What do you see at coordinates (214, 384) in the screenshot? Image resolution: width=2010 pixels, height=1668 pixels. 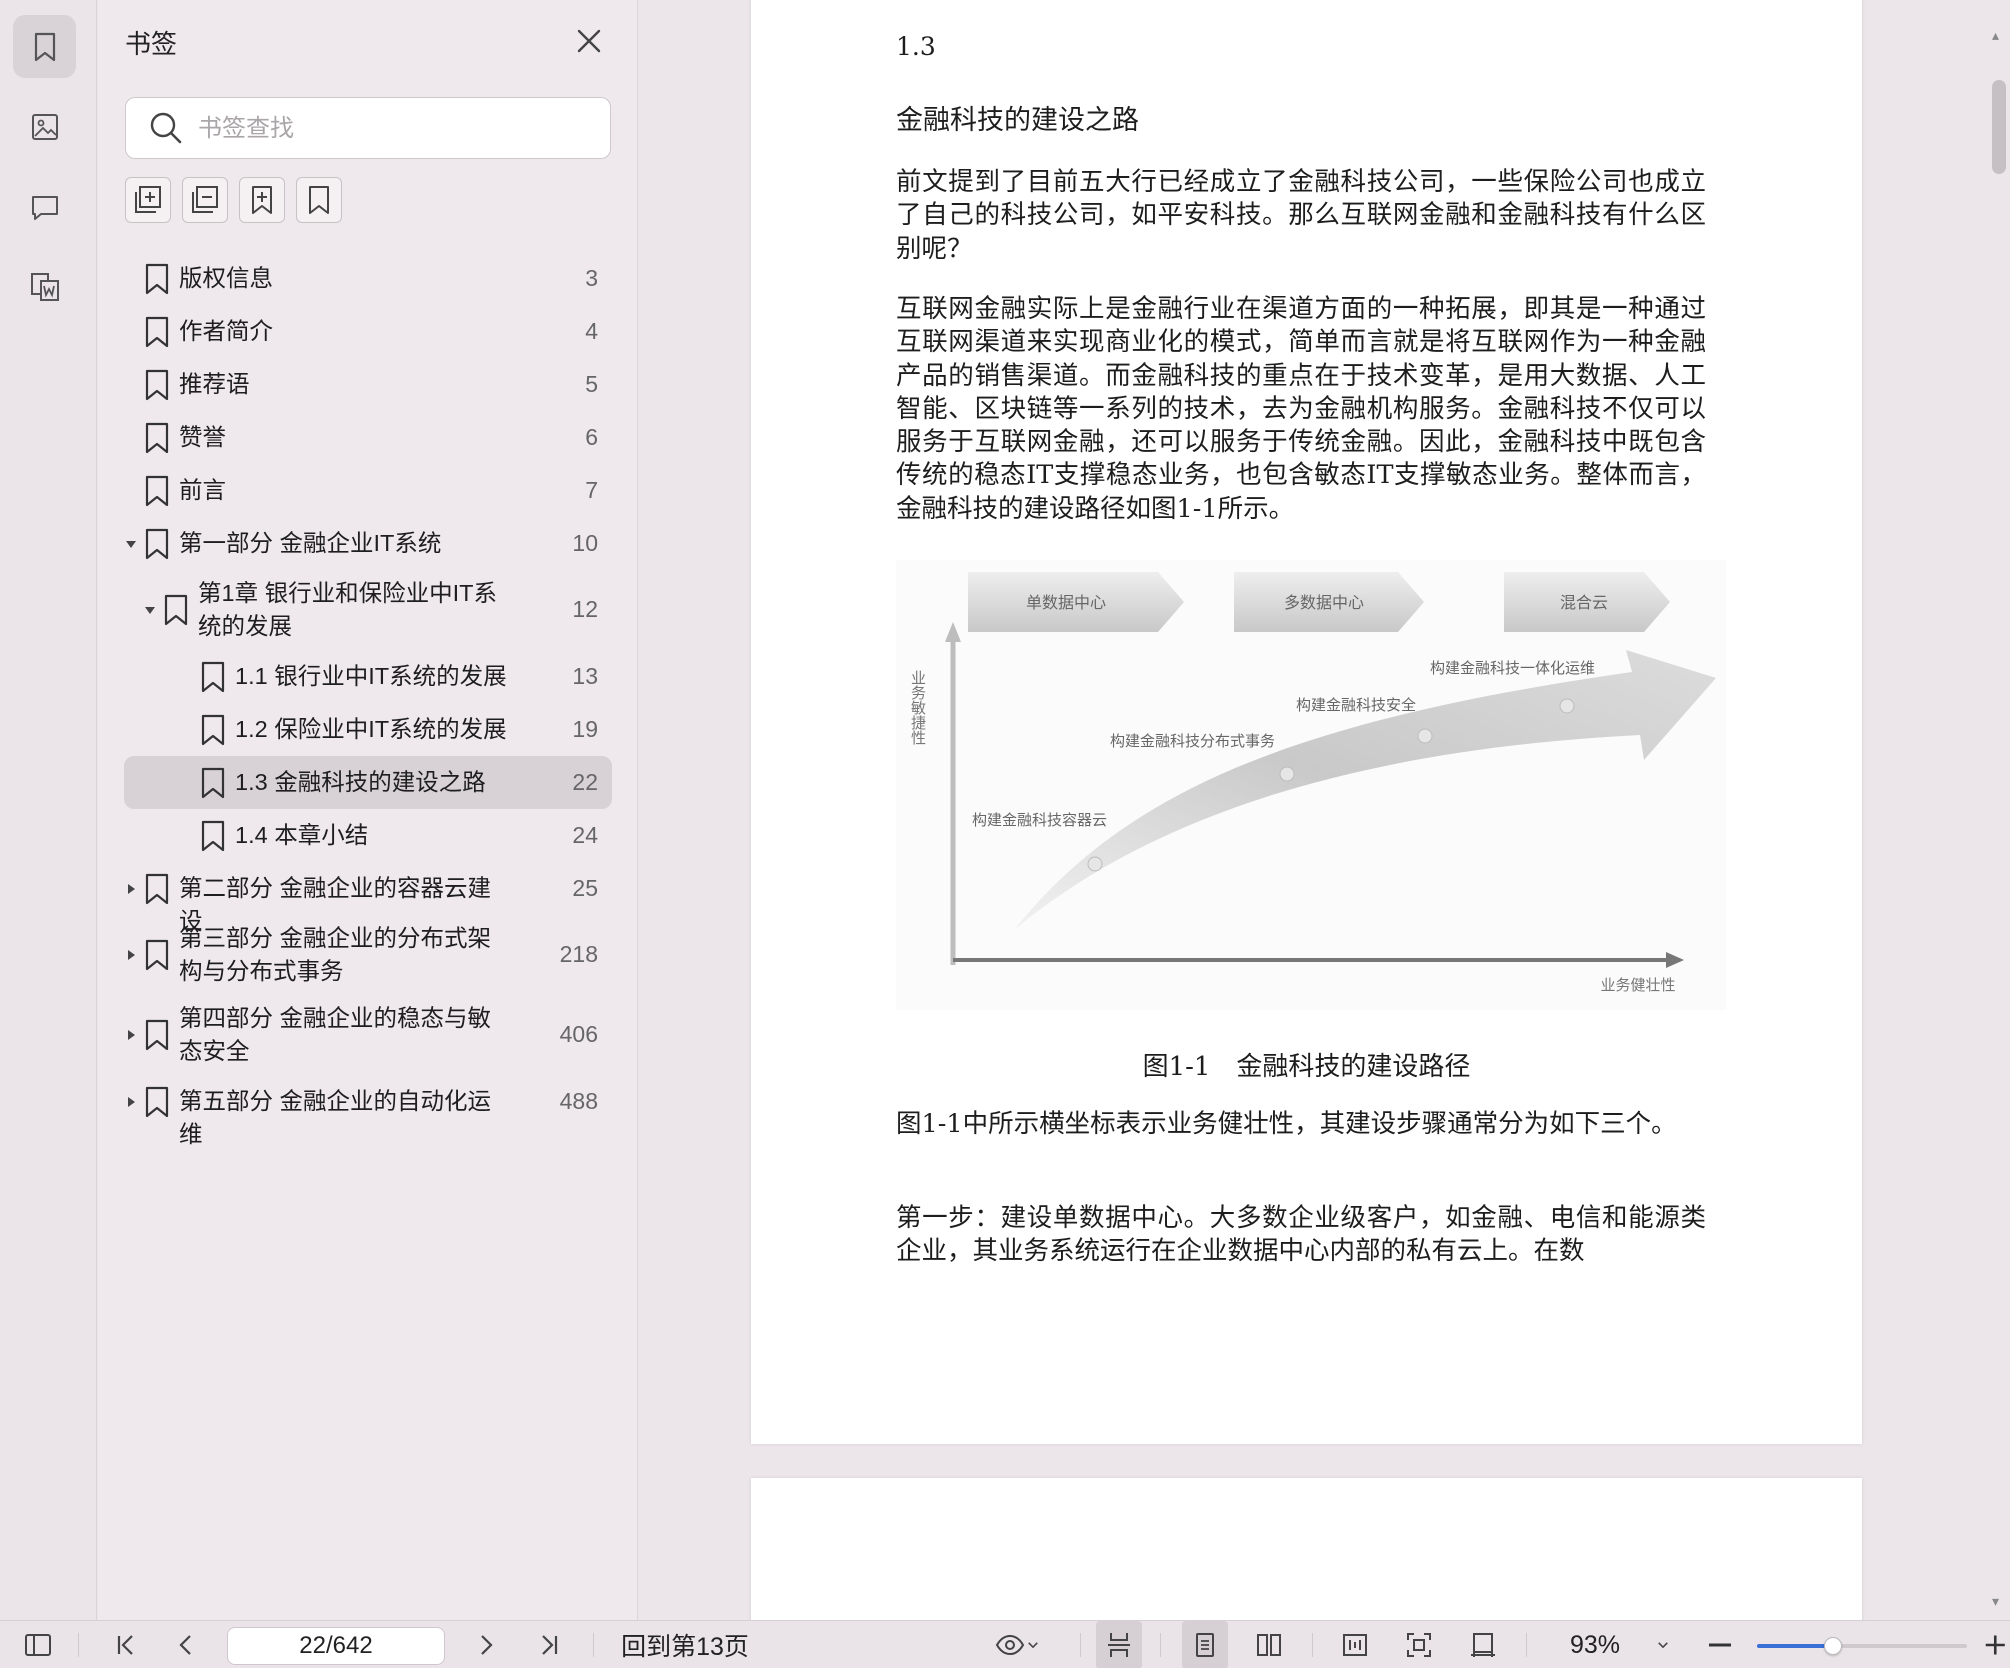 I see `bookmark-label: 推荐语` at bounding box center [214, 384].